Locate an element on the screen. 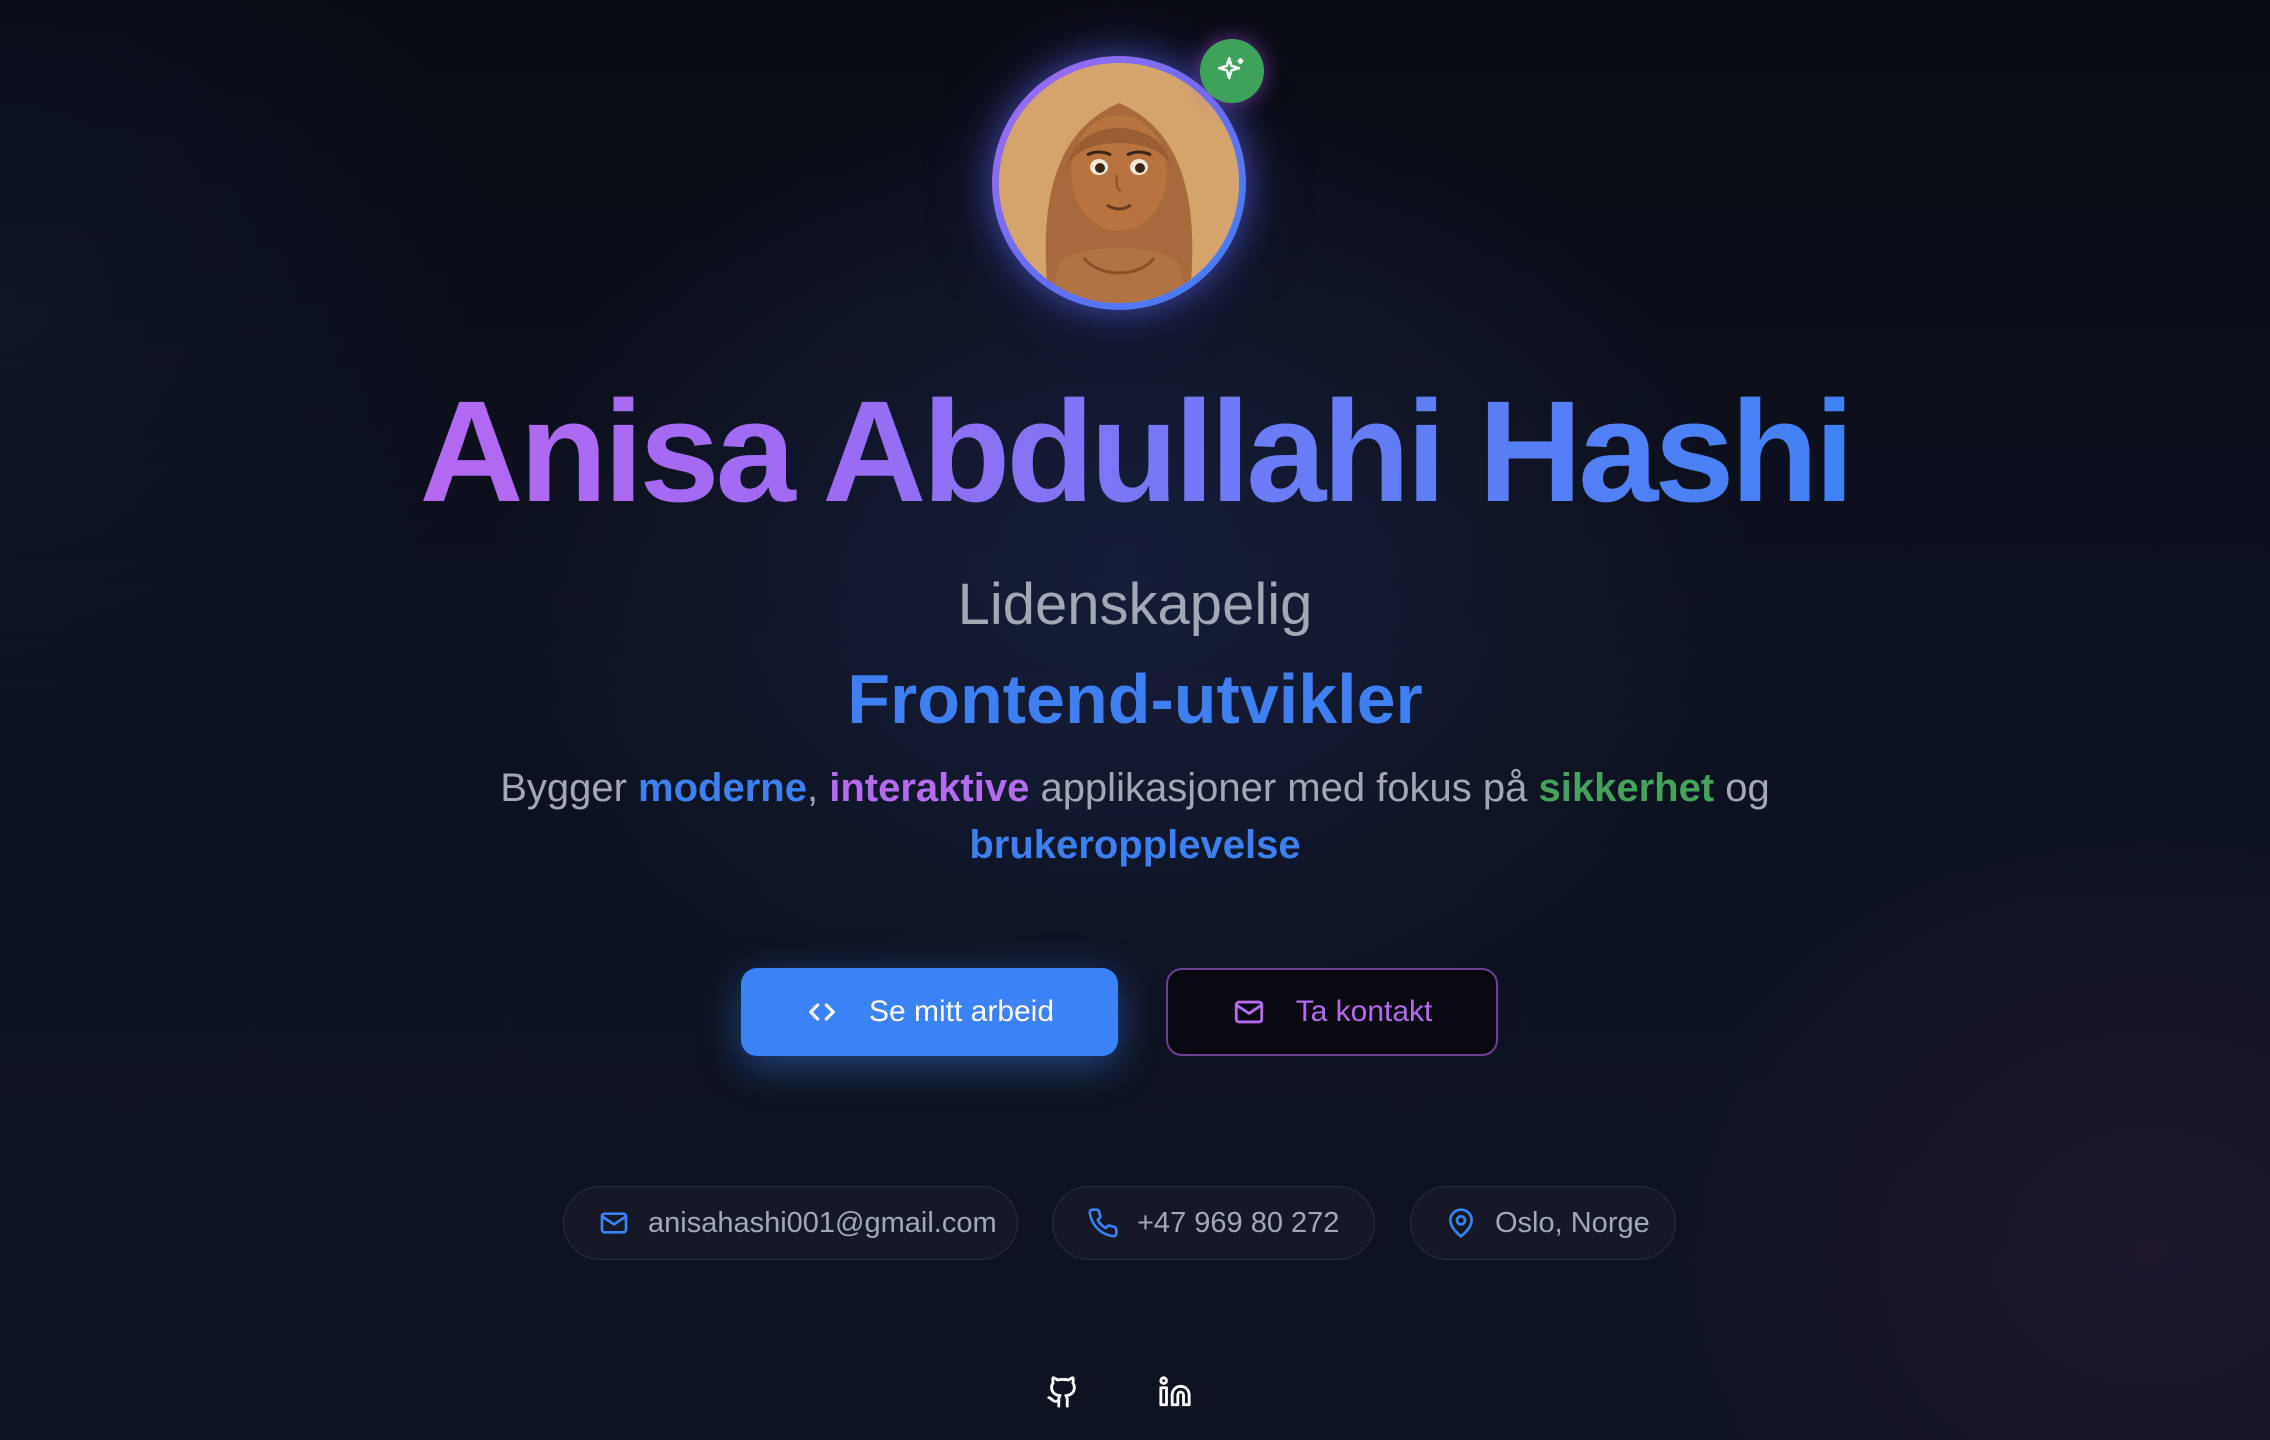  contact-label: Ta kontakt is located at coordinates (1364, 1011).